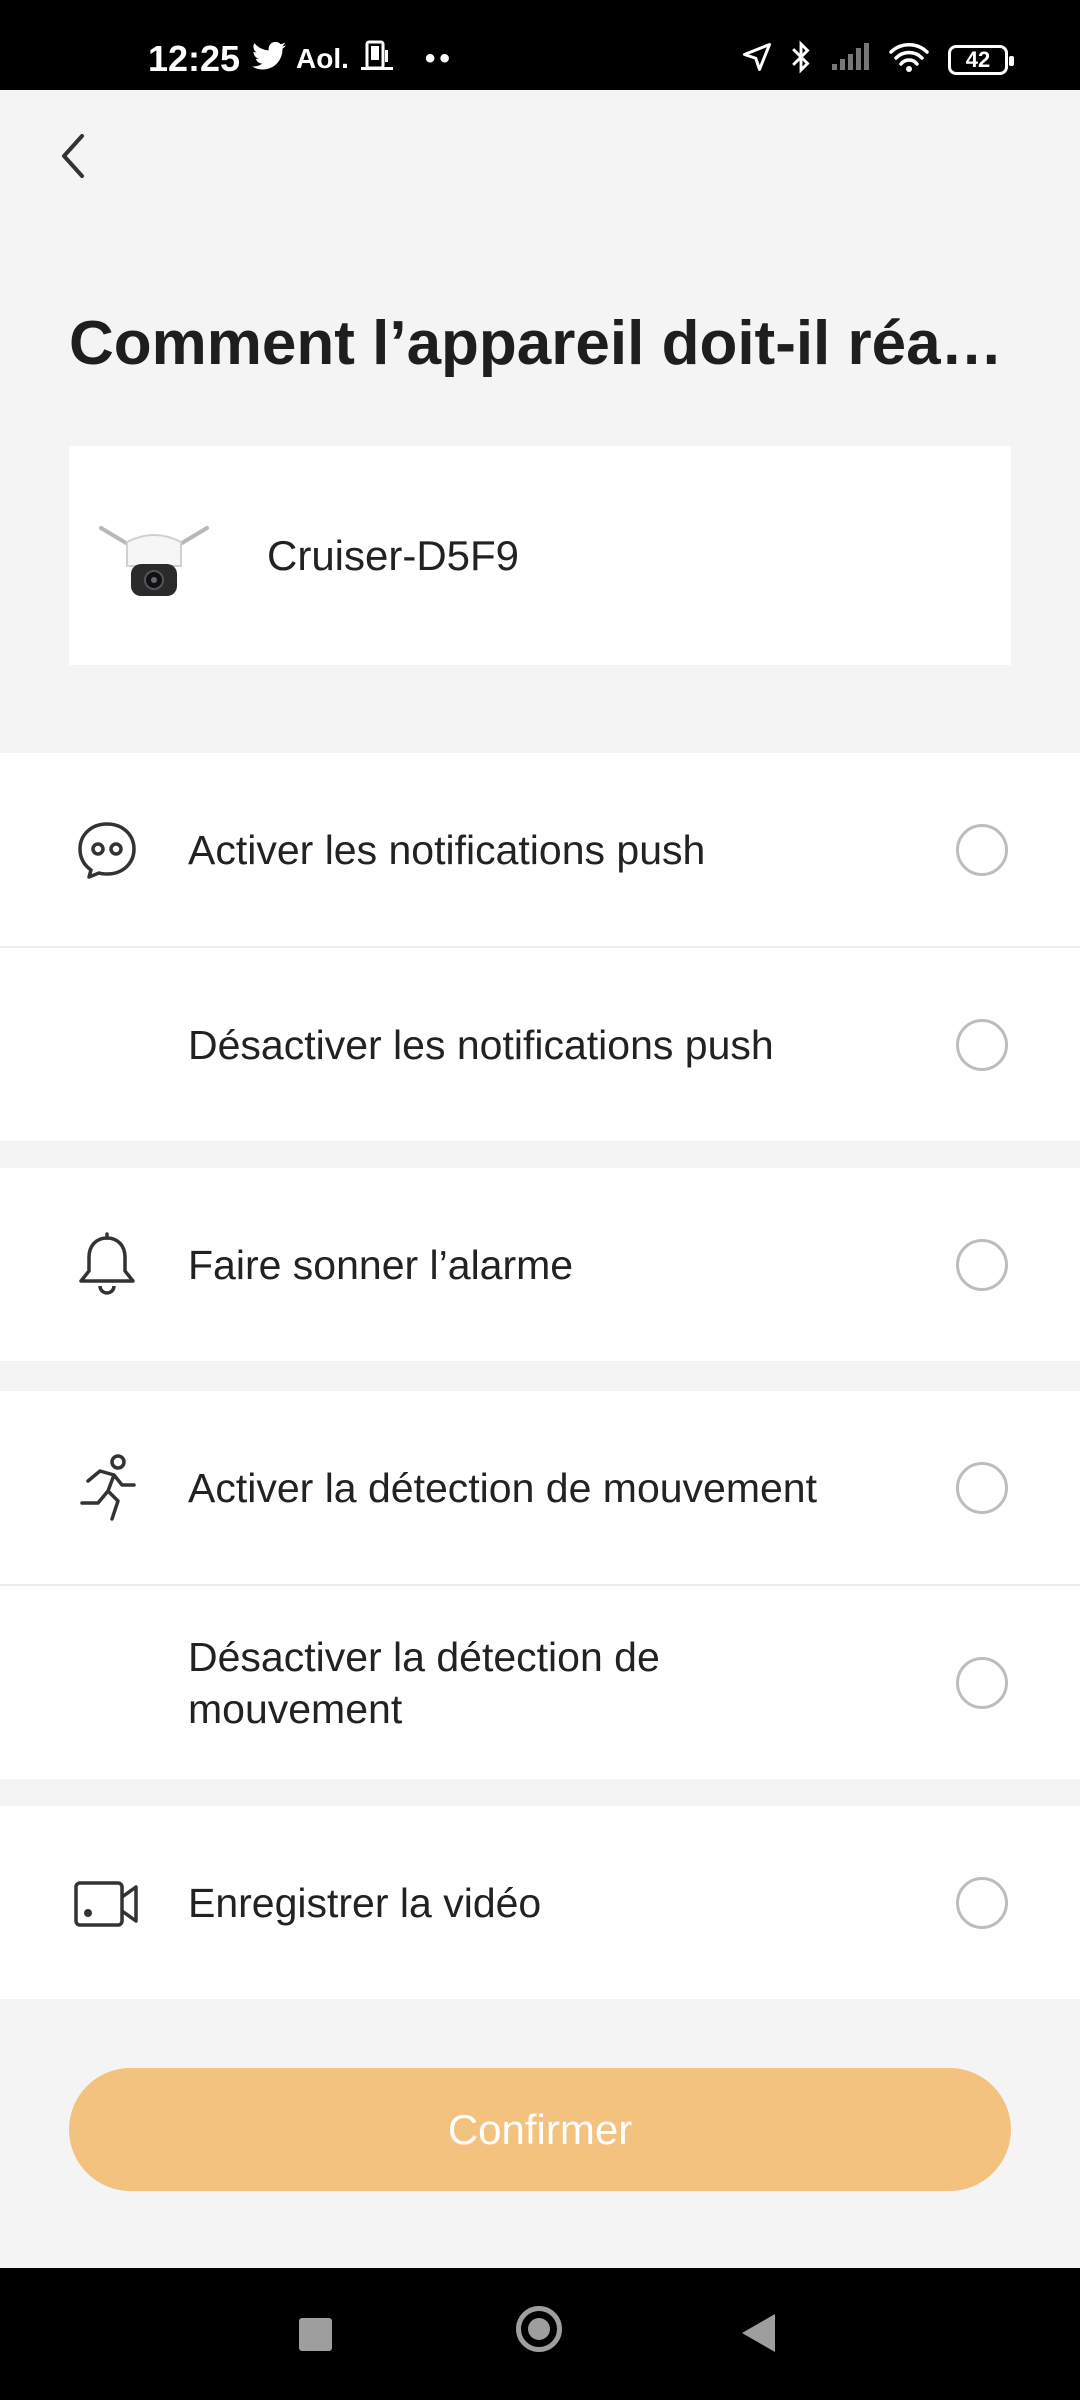 This screenshot has width=1080, height=2400. I want to click on video-camera-icon, so click(107, 1903).